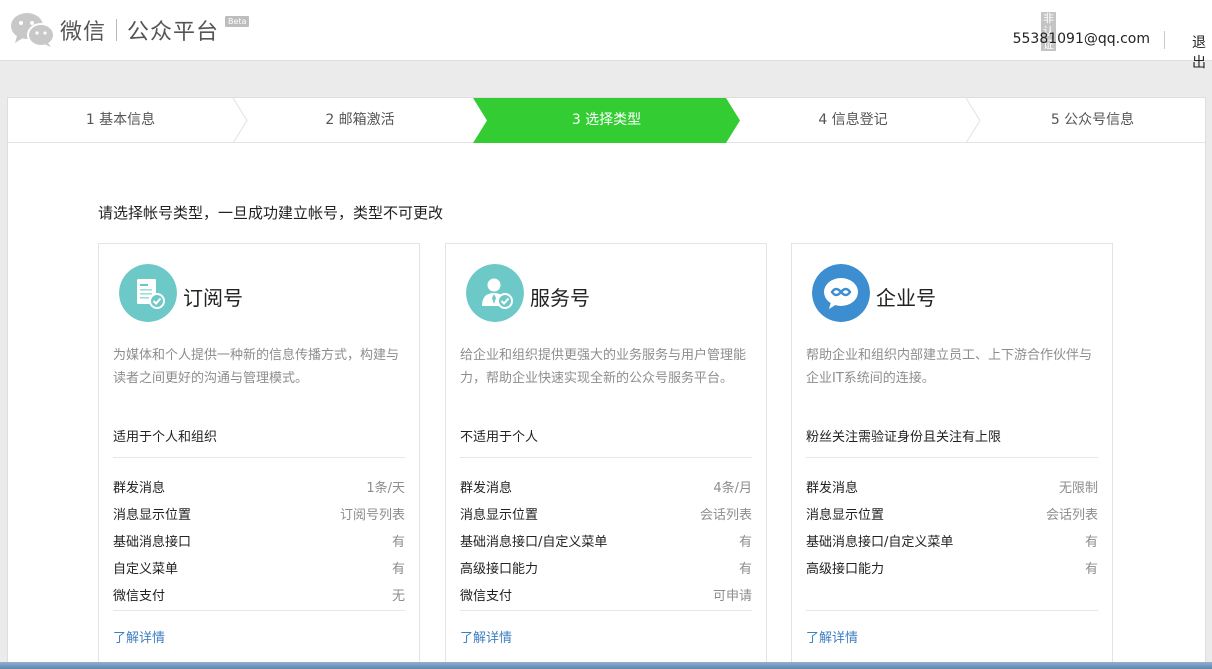 The width and height of the screenshot is (1212, 669). I want to click on wechat-logo: 微信 公众平台 Beta, so click(130, 30).